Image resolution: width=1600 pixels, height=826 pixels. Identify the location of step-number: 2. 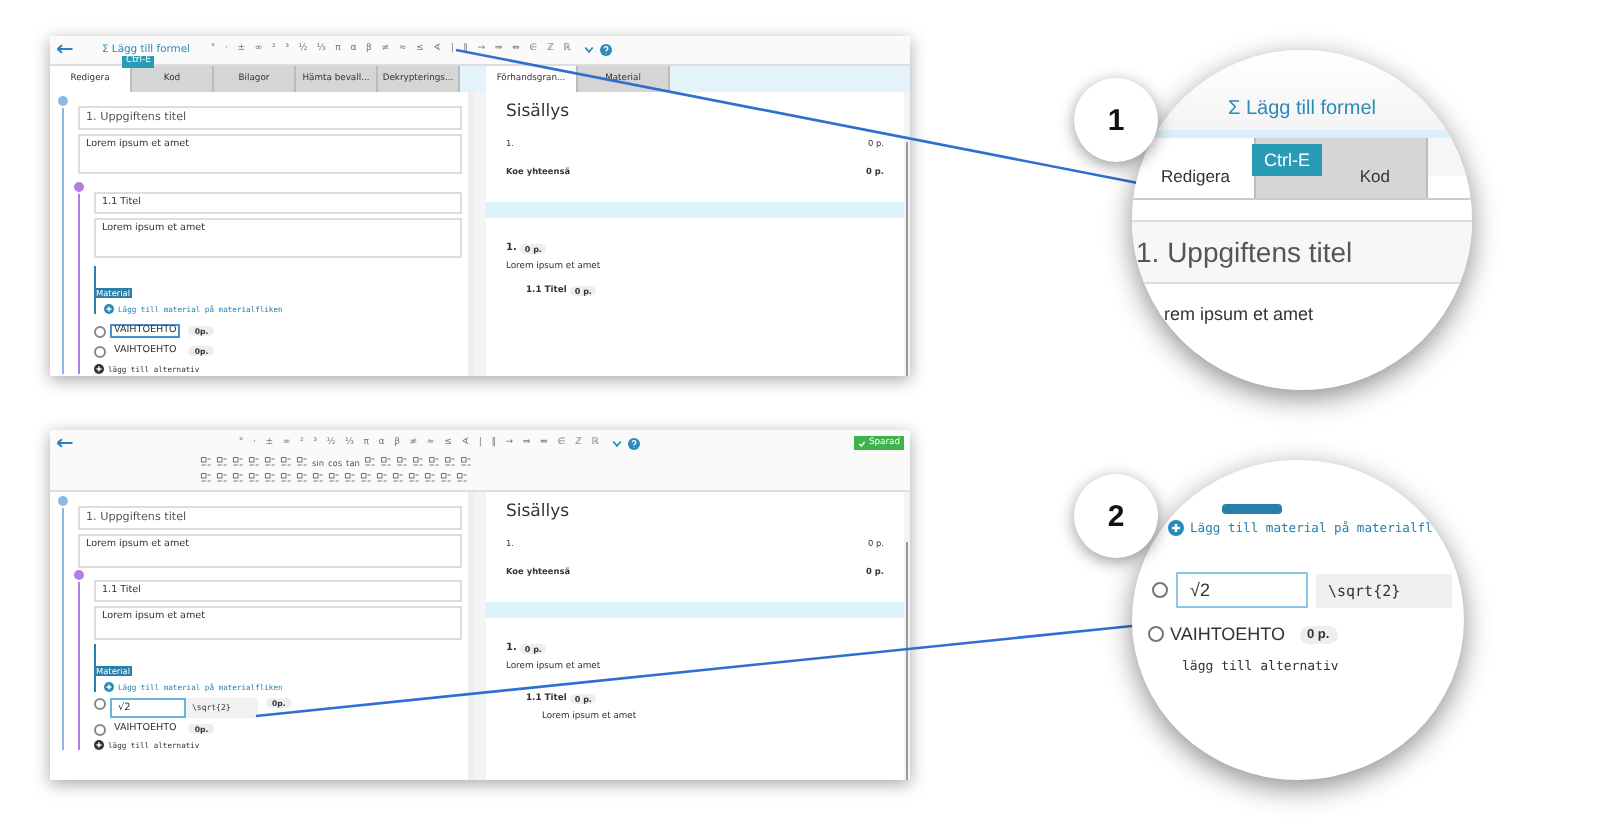
(1116, 516).